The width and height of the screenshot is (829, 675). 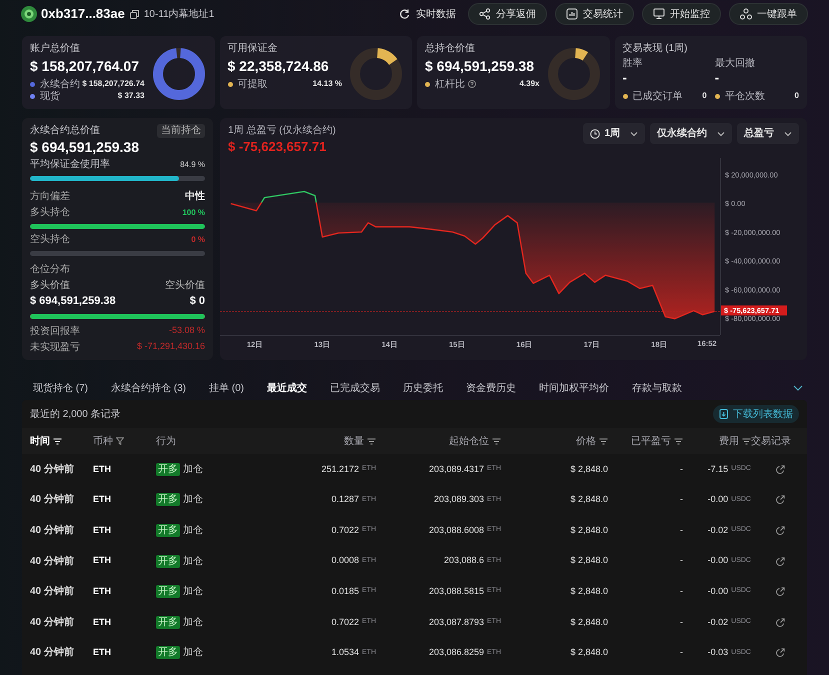 What do you see at coordinates (103, 441) in the screenshot?
I see `column-header: 币种` at bounding box center [103, 441].